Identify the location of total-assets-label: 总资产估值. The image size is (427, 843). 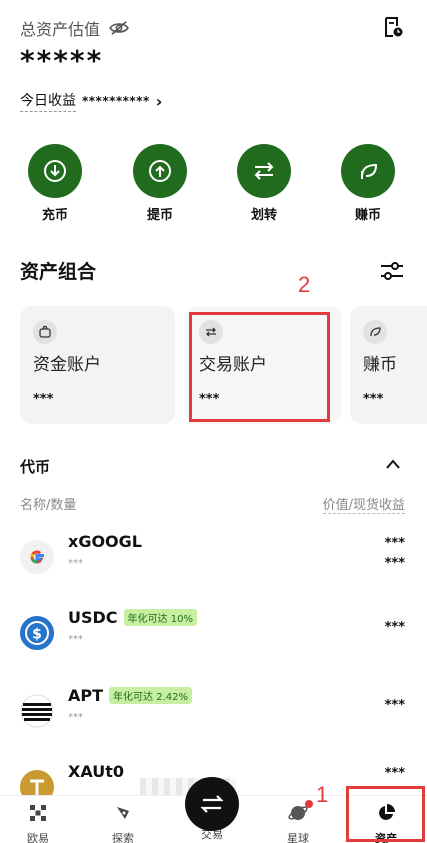
(75, 28).